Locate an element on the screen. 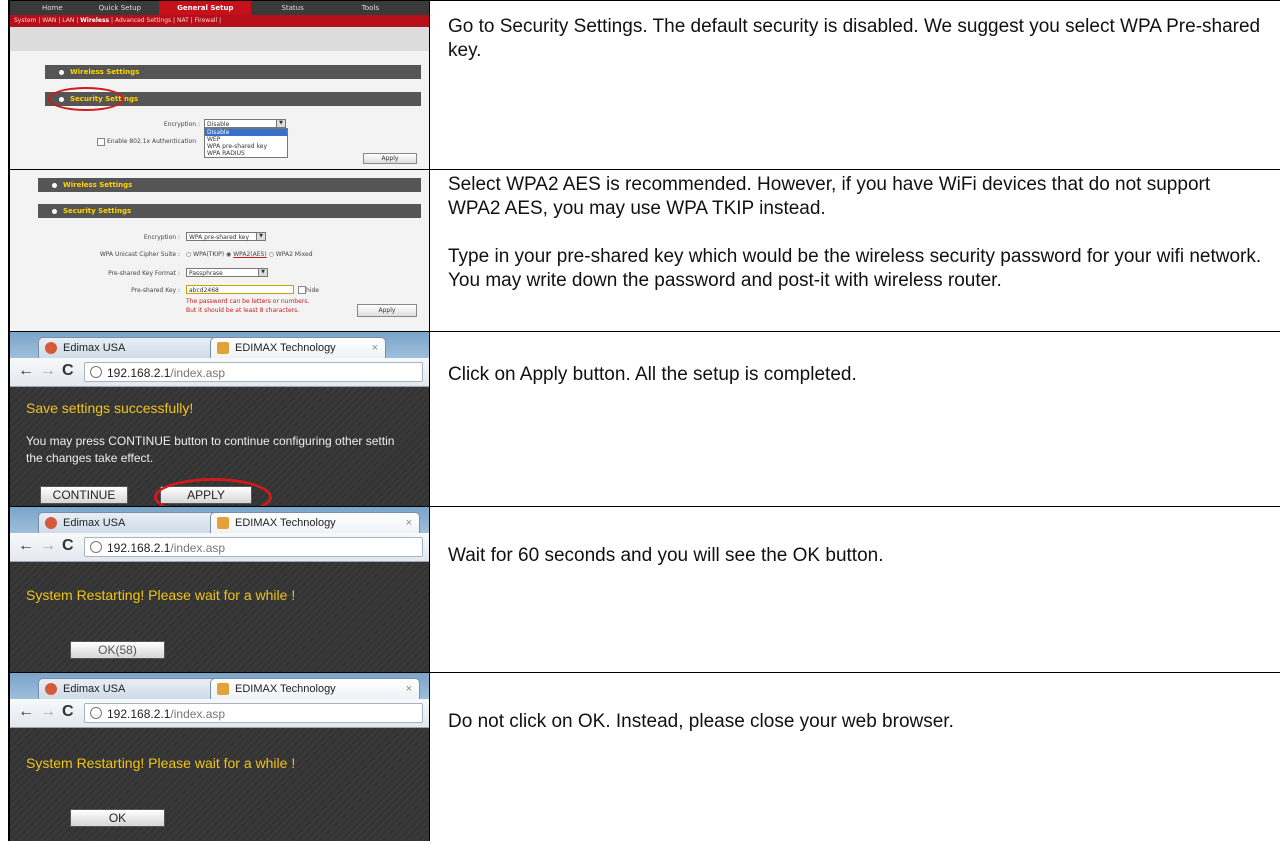  key-format-select: Passphrase ▼ is located at coordinates (227, 272).